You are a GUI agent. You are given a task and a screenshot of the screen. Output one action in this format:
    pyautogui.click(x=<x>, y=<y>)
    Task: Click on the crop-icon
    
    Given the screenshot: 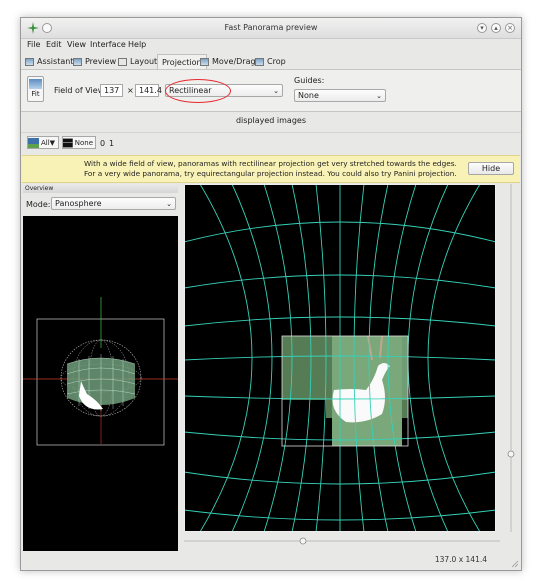 What is the action you would take?
    pyautogui.click(x=259, y=62)
    